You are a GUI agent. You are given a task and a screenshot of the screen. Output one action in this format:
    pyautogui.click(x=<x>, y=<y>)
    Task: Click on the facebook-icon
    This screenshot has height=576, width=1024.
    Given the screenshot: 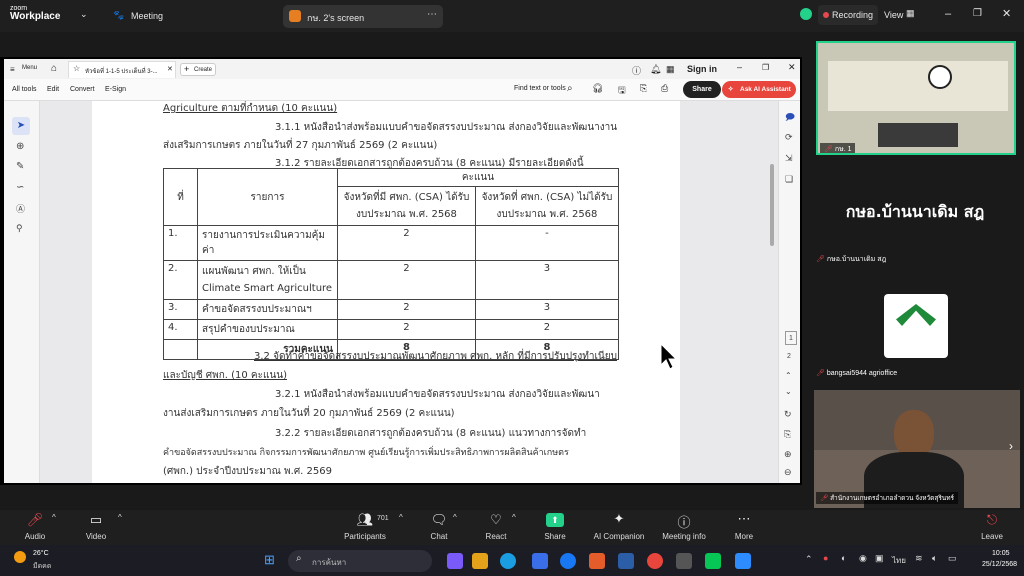 What is the action you would take?
    pyautogui.click(x=568, y=561)
    